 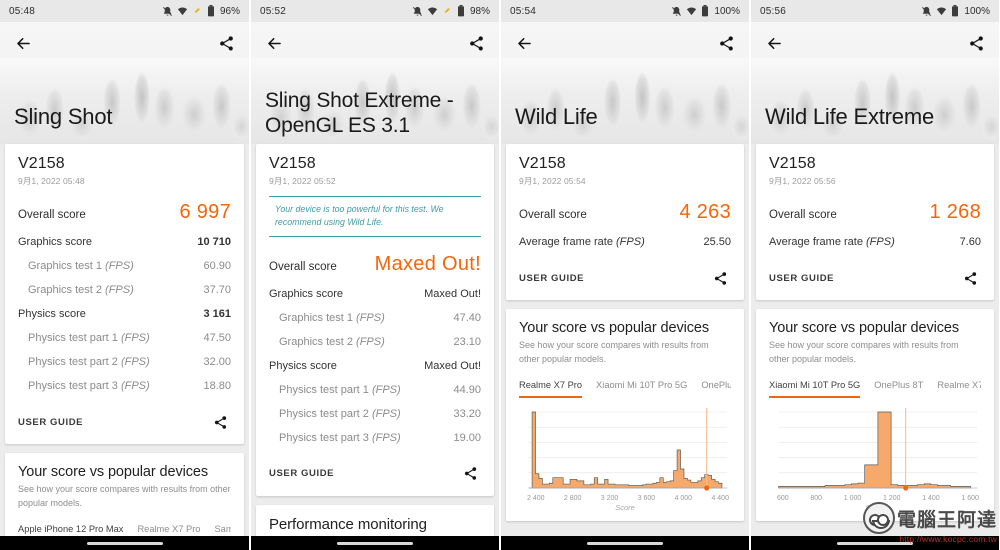 What do you see at coordinates (783, 498) in the screenshot?
I see `x-tick: 600` at bounding box center [783, 498].